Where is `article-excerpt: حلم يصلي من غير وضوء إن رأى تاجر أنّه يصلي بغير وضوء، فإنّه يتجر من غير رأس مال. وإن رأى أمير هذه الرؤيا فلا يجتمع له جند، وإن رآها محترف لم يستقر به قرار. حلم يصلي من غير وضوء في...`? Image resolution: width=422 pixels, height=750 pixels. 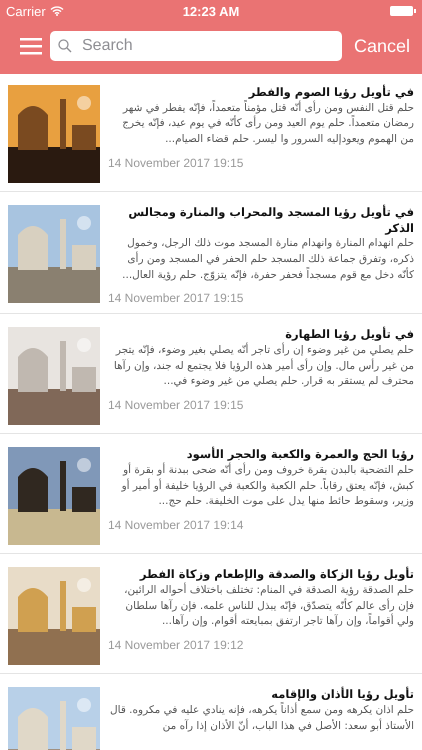
article-excerpt: حلم يصلي من غير وضوء إن رأى تاجر أنّه يصلي بغير وضوء، فإنّه يتجر من غير رأس مال. وإن رأى أمير هذه الرؤيا فلا يجتمع له جند، وإن رآها محترف لم يستقر به قرار. حلم يصلي من غير وضوء في... is located at coordinates (263, 366).